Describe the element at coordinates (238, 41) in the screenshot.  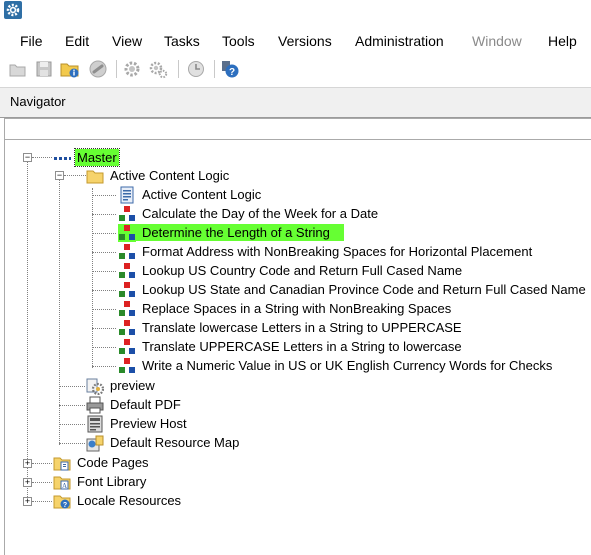
I see `menu-tools: Tools` at that location.